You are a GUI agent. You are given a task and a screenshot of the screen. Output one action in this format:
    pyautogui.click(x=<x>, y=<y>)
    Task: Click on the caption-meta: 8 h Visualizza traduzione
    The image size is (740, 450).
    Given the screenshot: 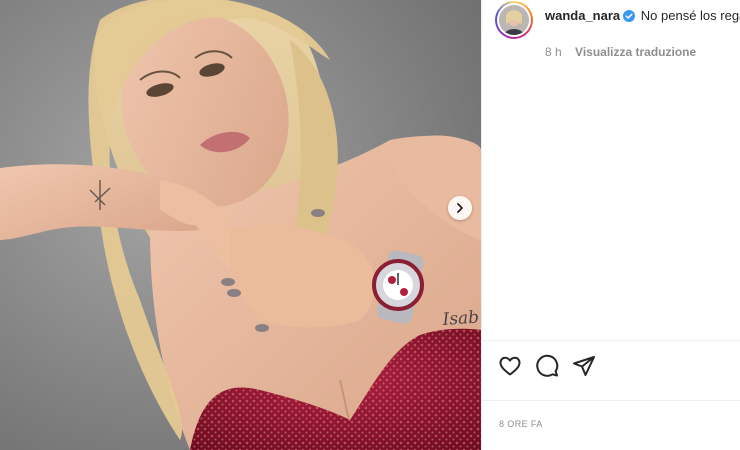 What is the action you would take?
    pyautogui.click(x=620, y=52)
    